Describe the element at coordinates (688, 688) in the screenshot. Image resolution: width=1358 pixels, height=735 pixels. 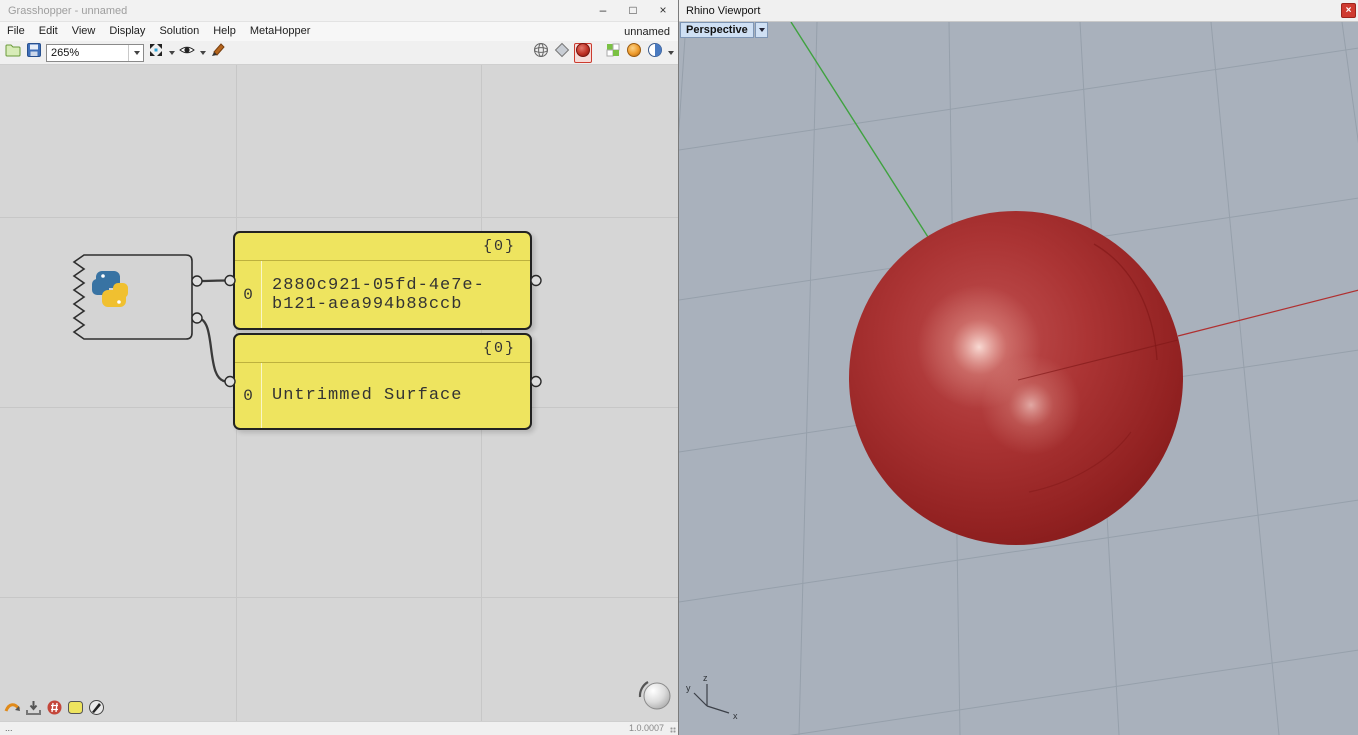
I see `axis-y-label: y` at that location.